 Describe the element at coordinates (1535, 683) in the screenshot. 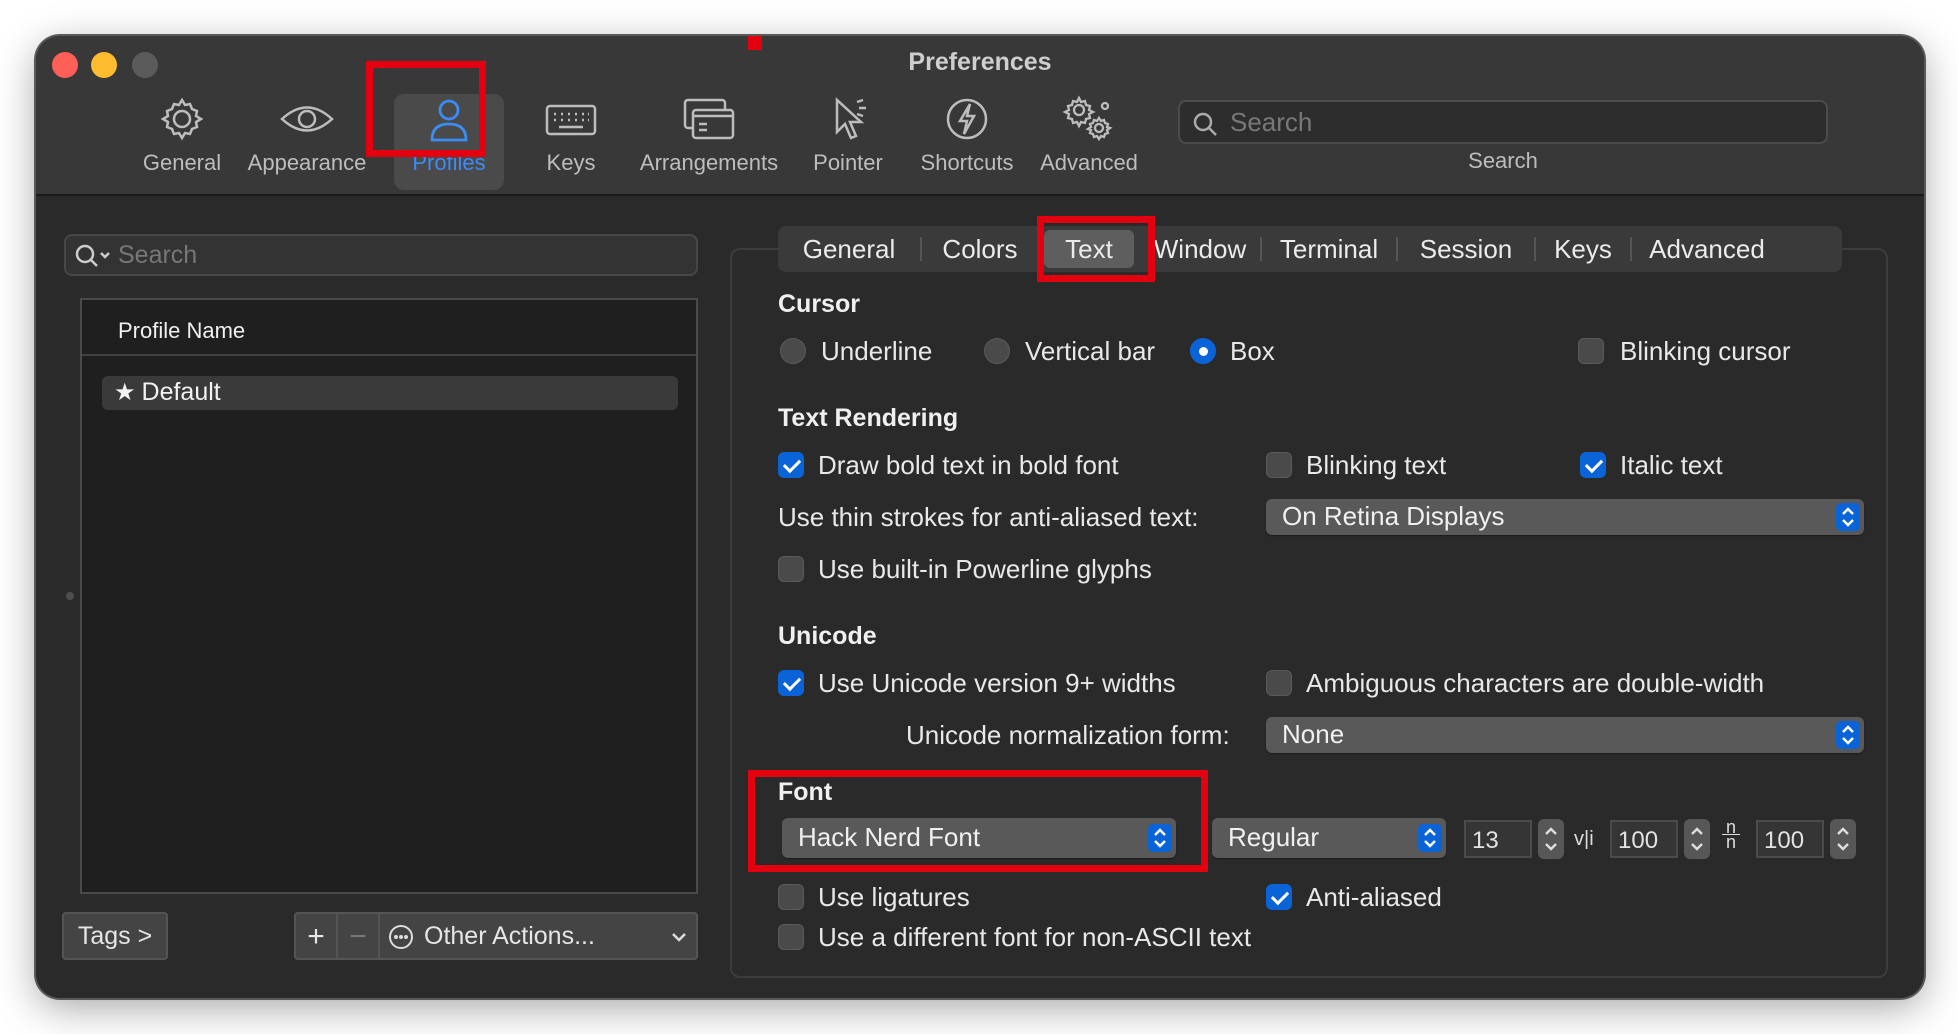

I see `ambiguous-width-label: Ambiguous characters are double-width` at that location.